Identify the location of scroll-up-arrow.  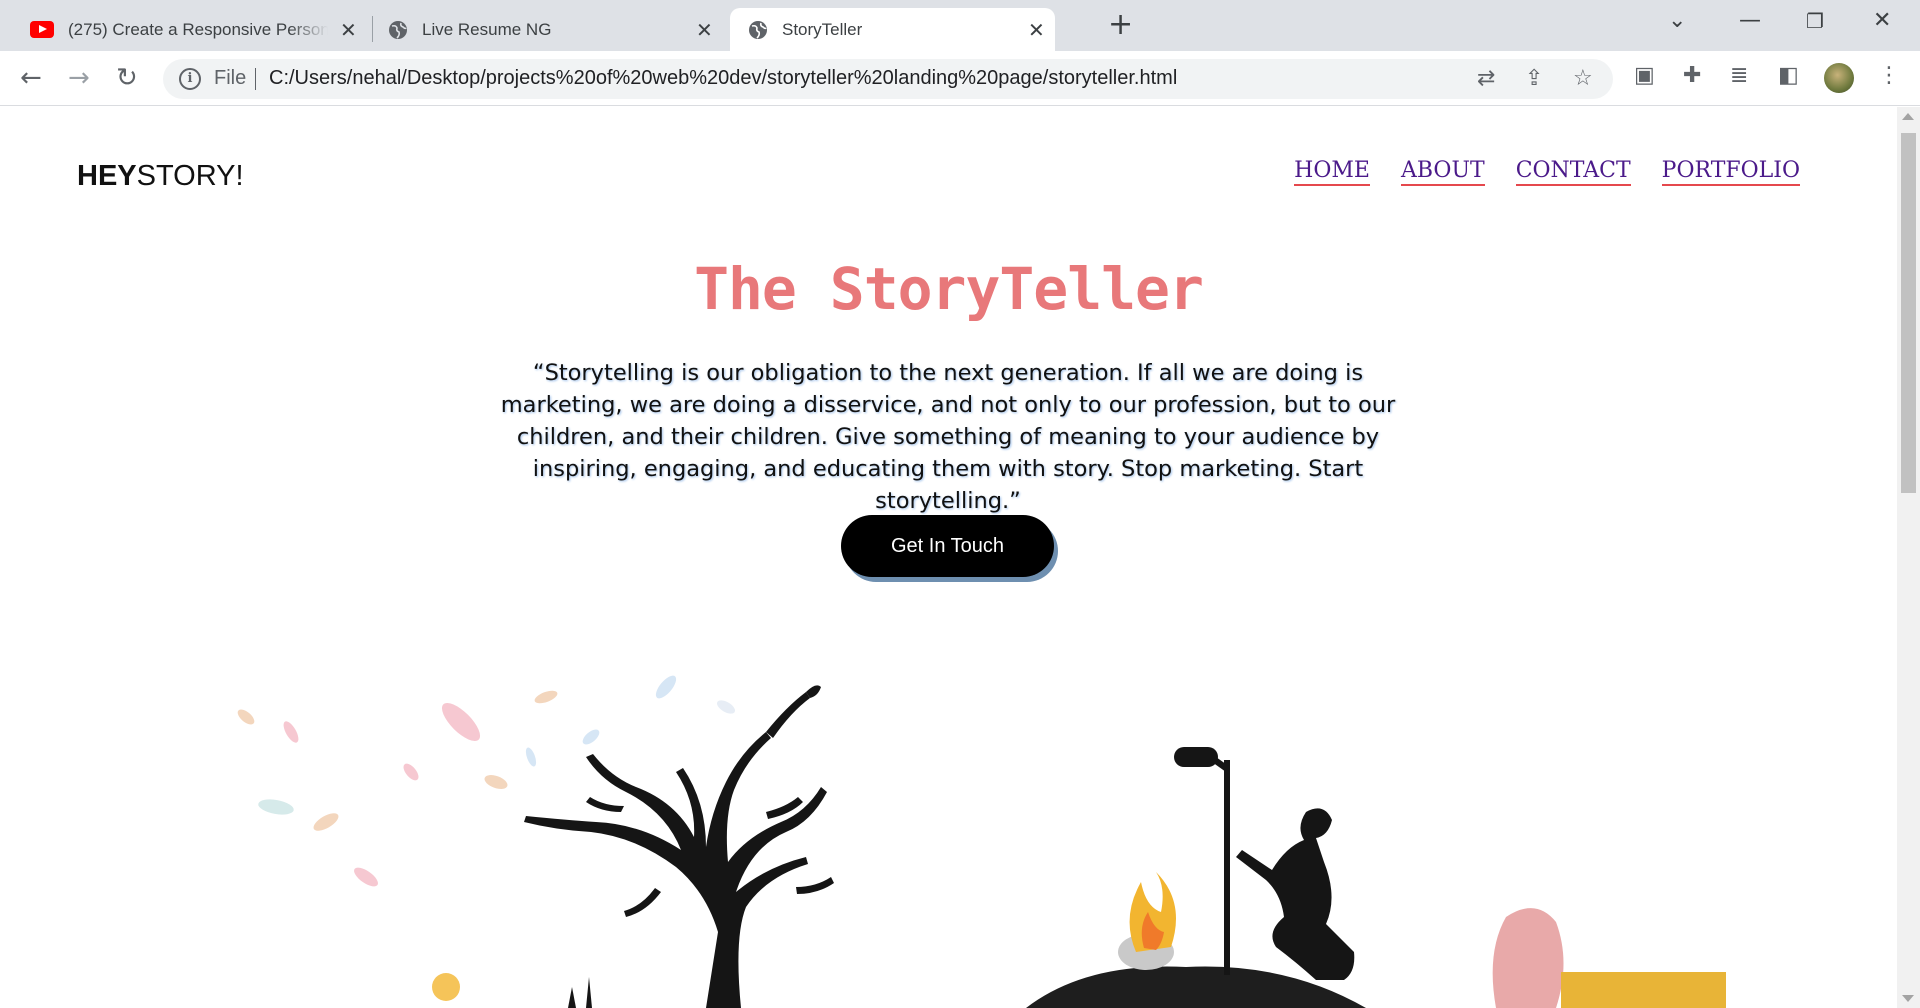
(1908, 116).